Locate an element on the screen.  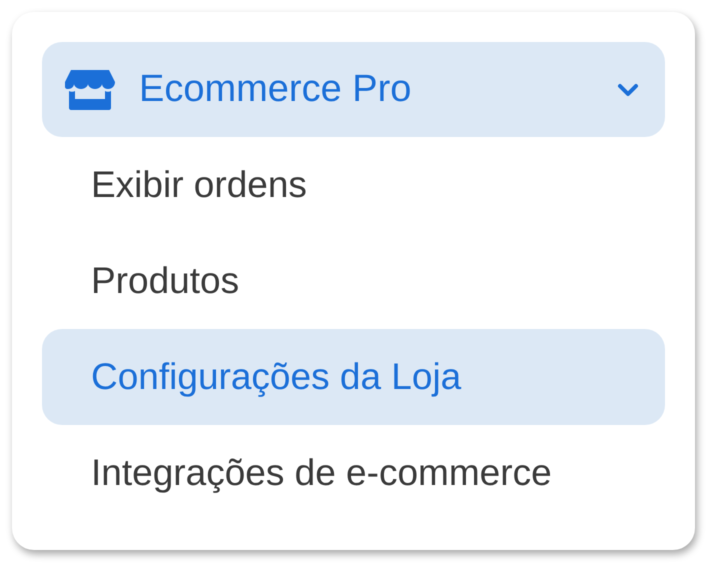
menu-item: Integrações de e-commerce is located at coordinates (353, 473).